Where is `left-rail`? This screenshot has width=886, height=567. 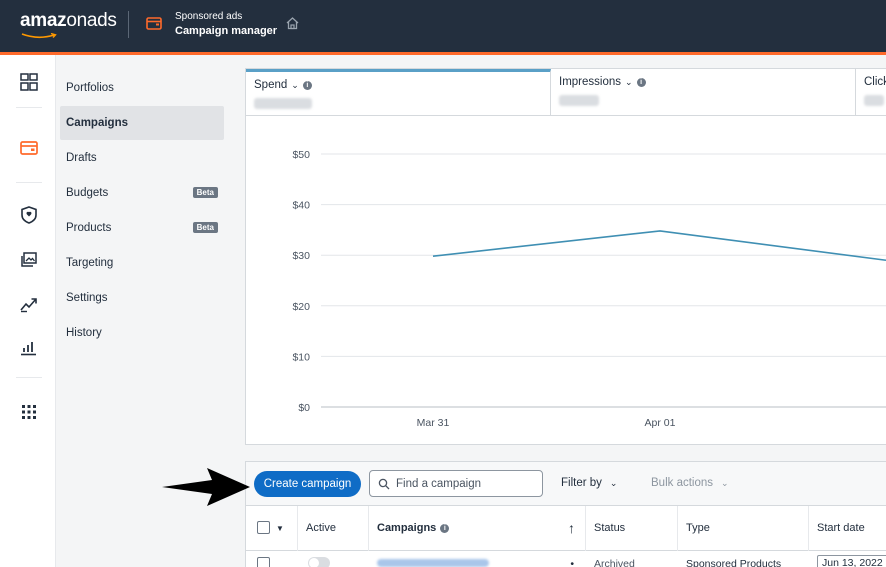 left-rail is located at coordinates (28, 311).